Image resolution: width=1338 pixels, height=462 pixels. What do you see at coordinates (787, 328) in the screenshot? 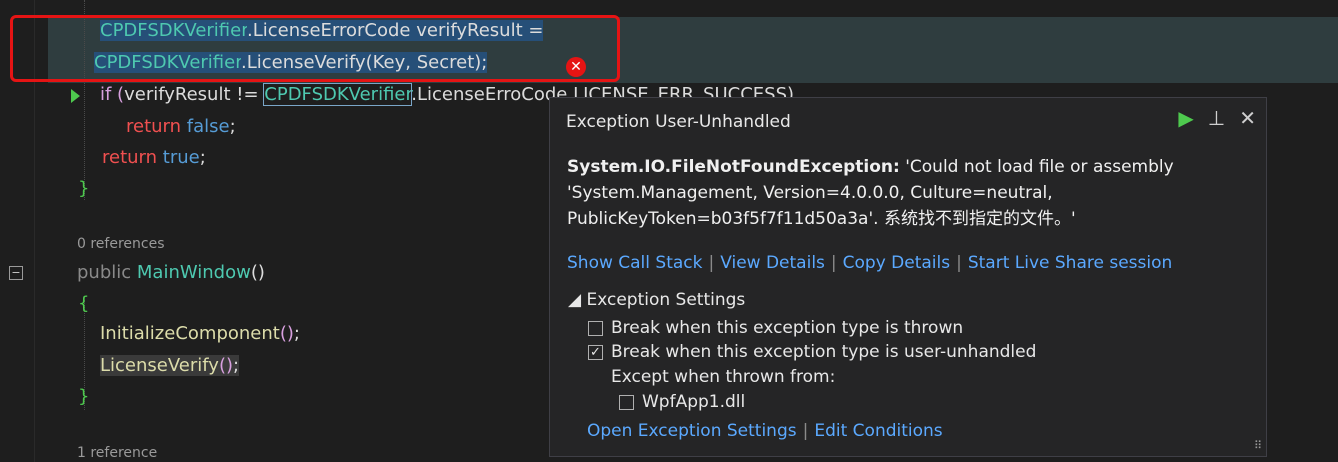
I see `option-label: Break when this exception type is thrown` at bounding box center [787, 328].